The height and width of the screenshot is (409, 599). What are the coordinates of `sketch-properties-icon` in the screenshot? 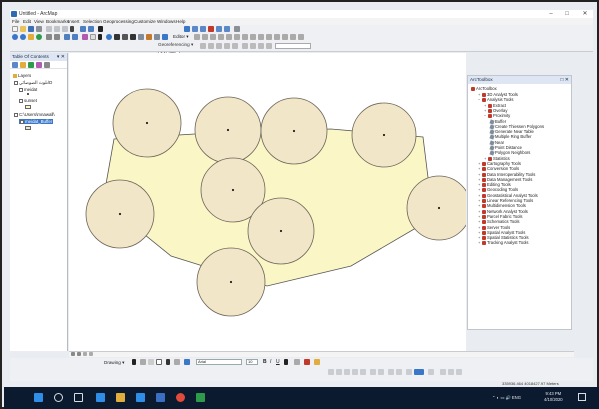 It's located at (293, 37).